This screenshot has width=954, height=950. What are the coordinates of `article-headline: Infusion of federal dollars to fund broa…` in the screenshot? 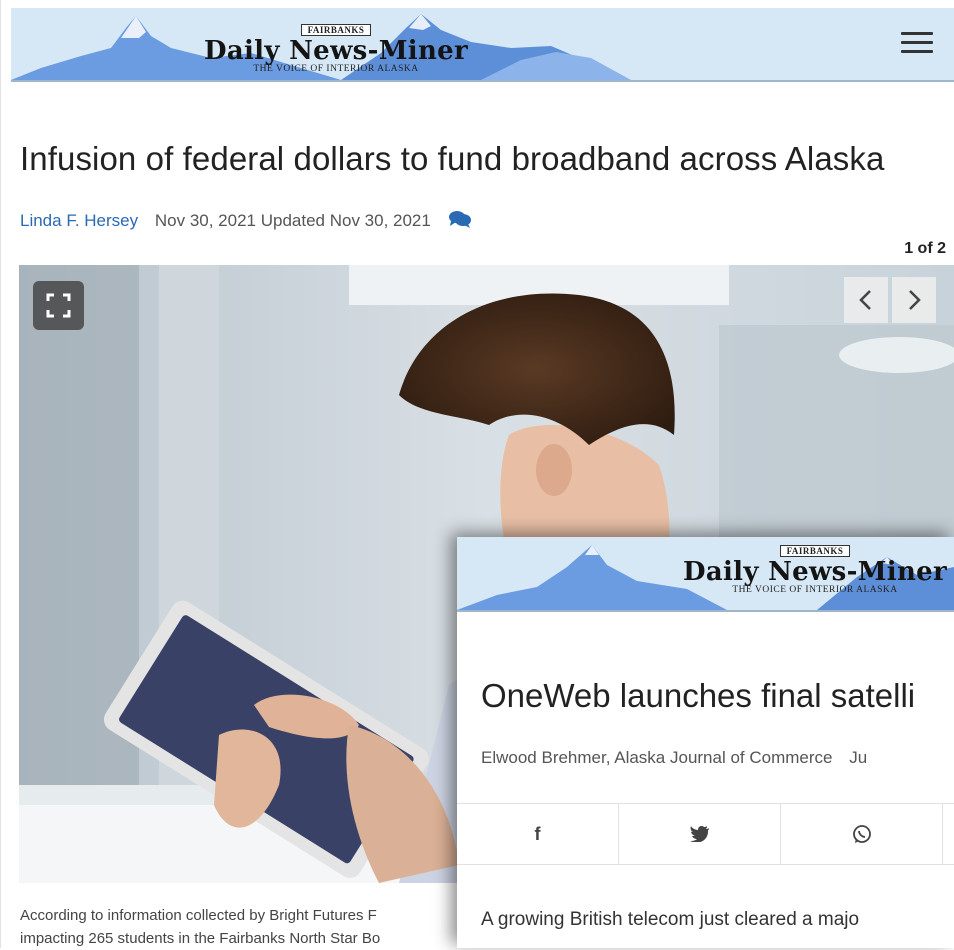 It's located at (452, 158).